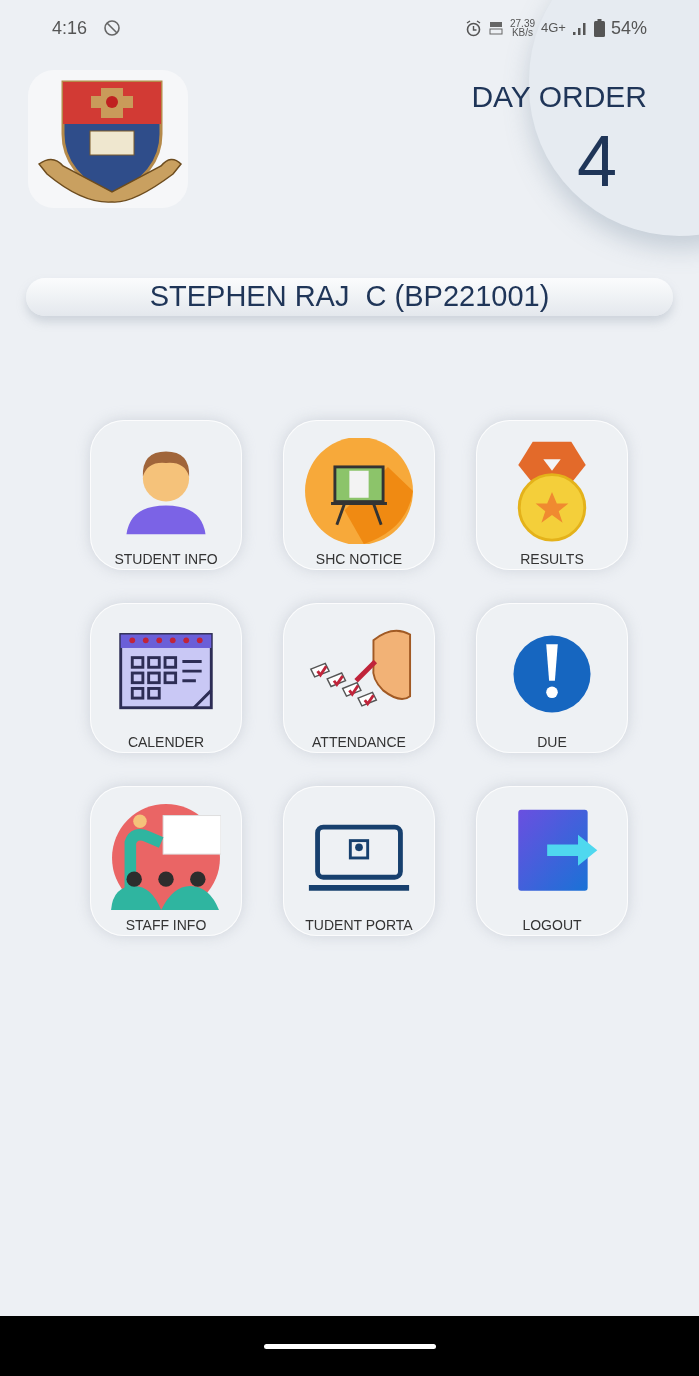  I want to click on network-speed: 27.39, so click(523, 23).